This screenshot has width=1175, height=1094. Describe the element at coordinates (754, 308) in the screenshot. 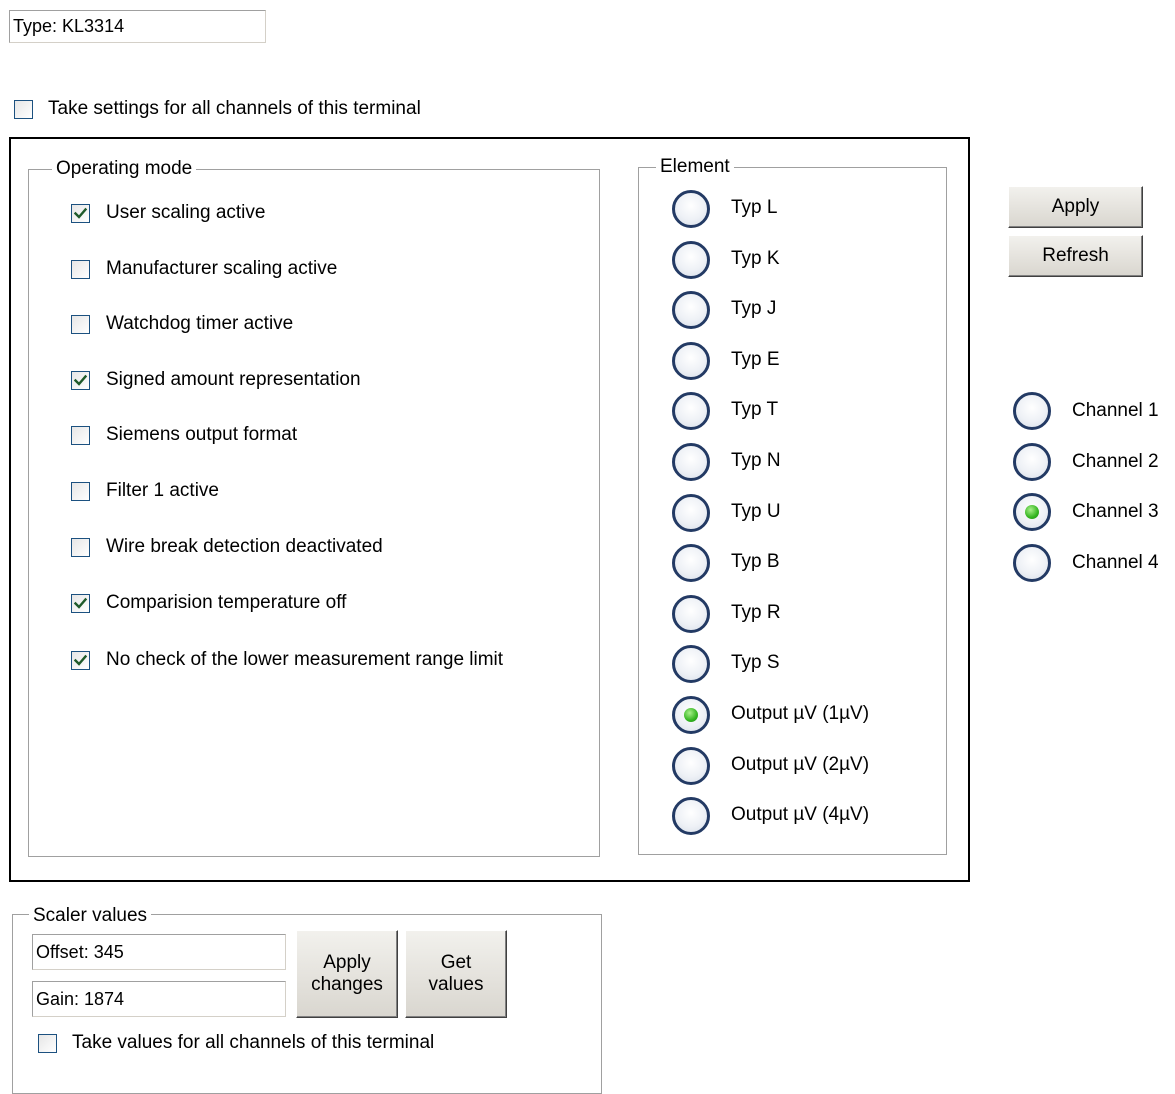

I see `element-radio-label: Typ J` at that location.